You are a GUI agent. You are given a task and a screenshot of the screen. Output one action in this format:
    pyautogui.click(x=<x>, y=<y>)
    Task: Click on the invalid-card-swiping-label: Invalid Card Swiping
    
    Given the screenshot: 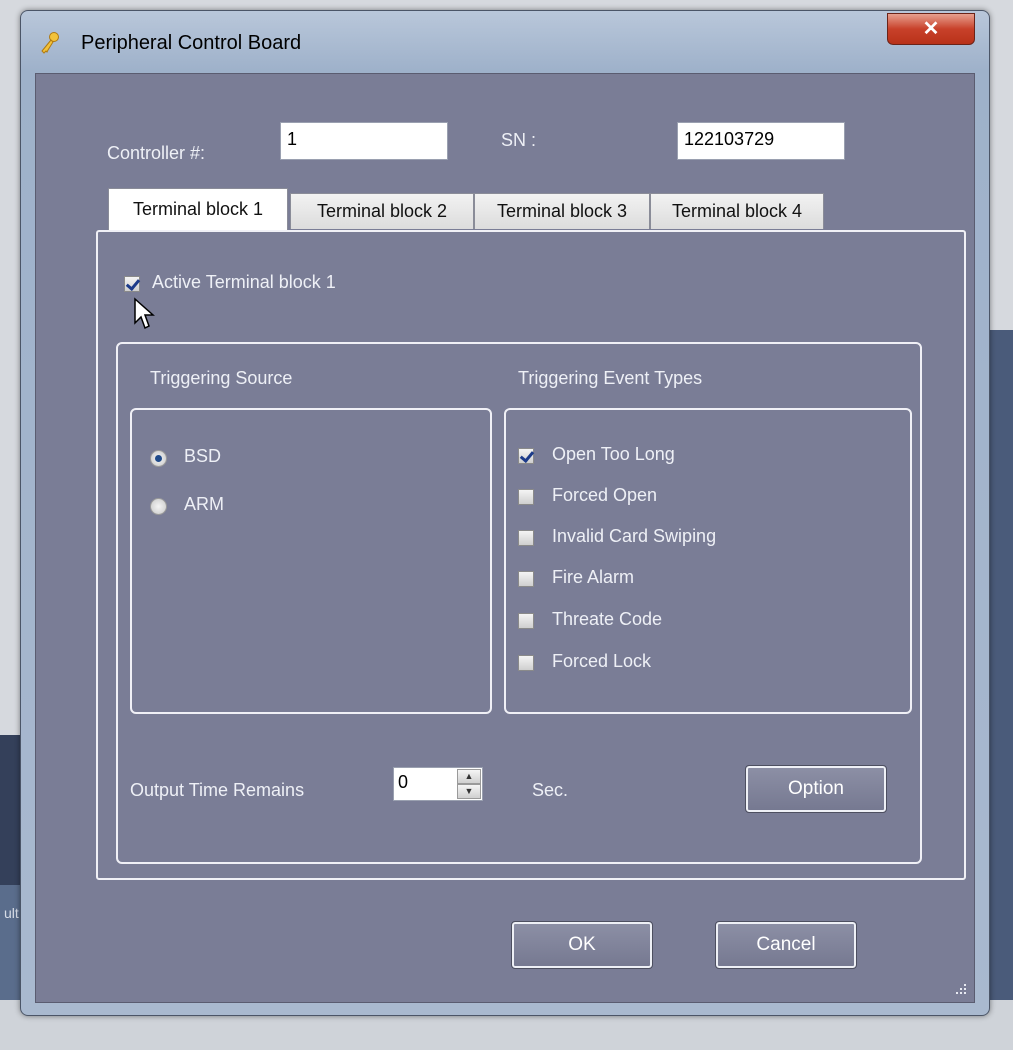 What is the action you would take?
    pyautogui.click(x=634, y=536)
    